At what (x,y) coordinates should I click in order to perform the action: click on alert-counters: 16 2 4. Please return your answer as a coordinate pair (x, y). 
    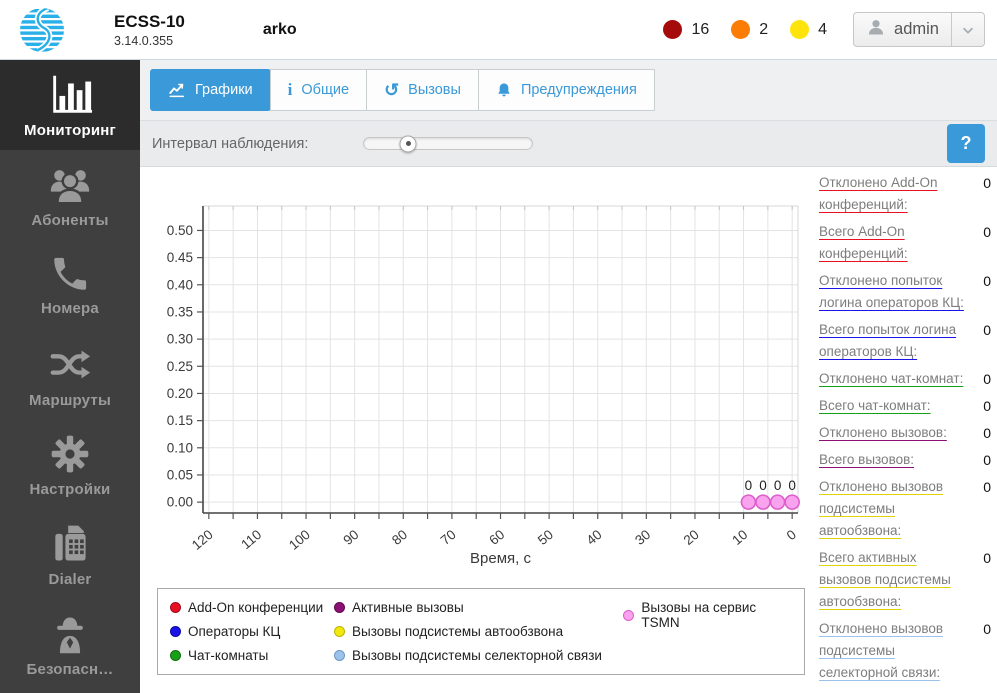
    Looking at the image, I should click on (739, 29).